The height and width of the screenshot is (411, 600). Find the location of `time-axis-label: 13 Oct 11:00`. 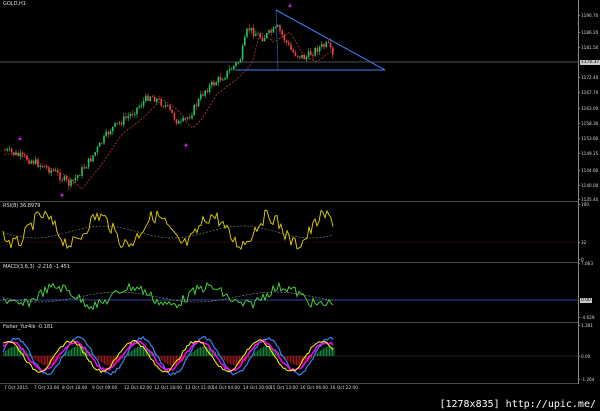

time-axis-label: 13 Oct 11:00 is located at coordinates (199, 388).